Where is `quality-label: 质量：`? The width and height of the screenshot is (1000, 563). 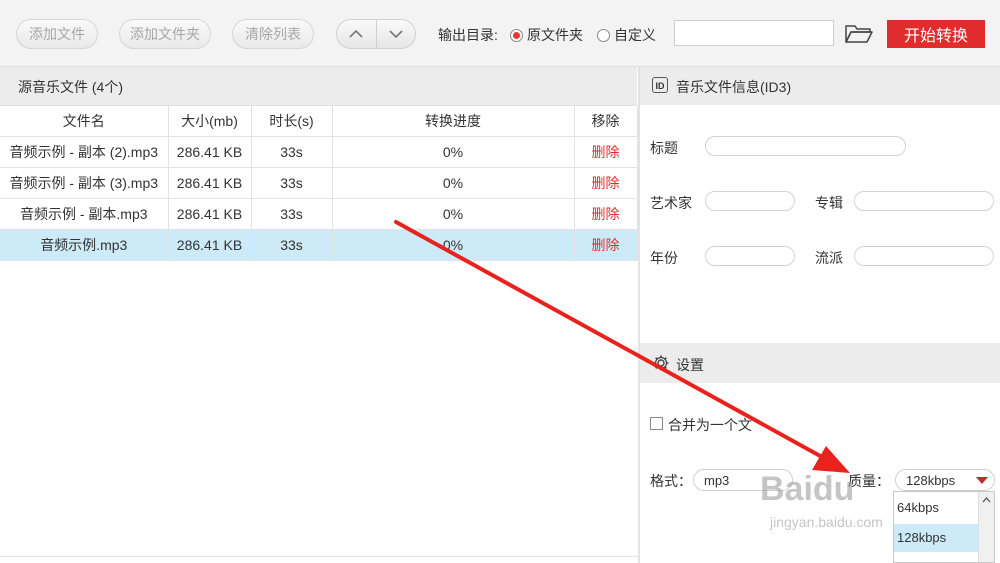 quality-label: 质量： is located at coordinates (869, 481).